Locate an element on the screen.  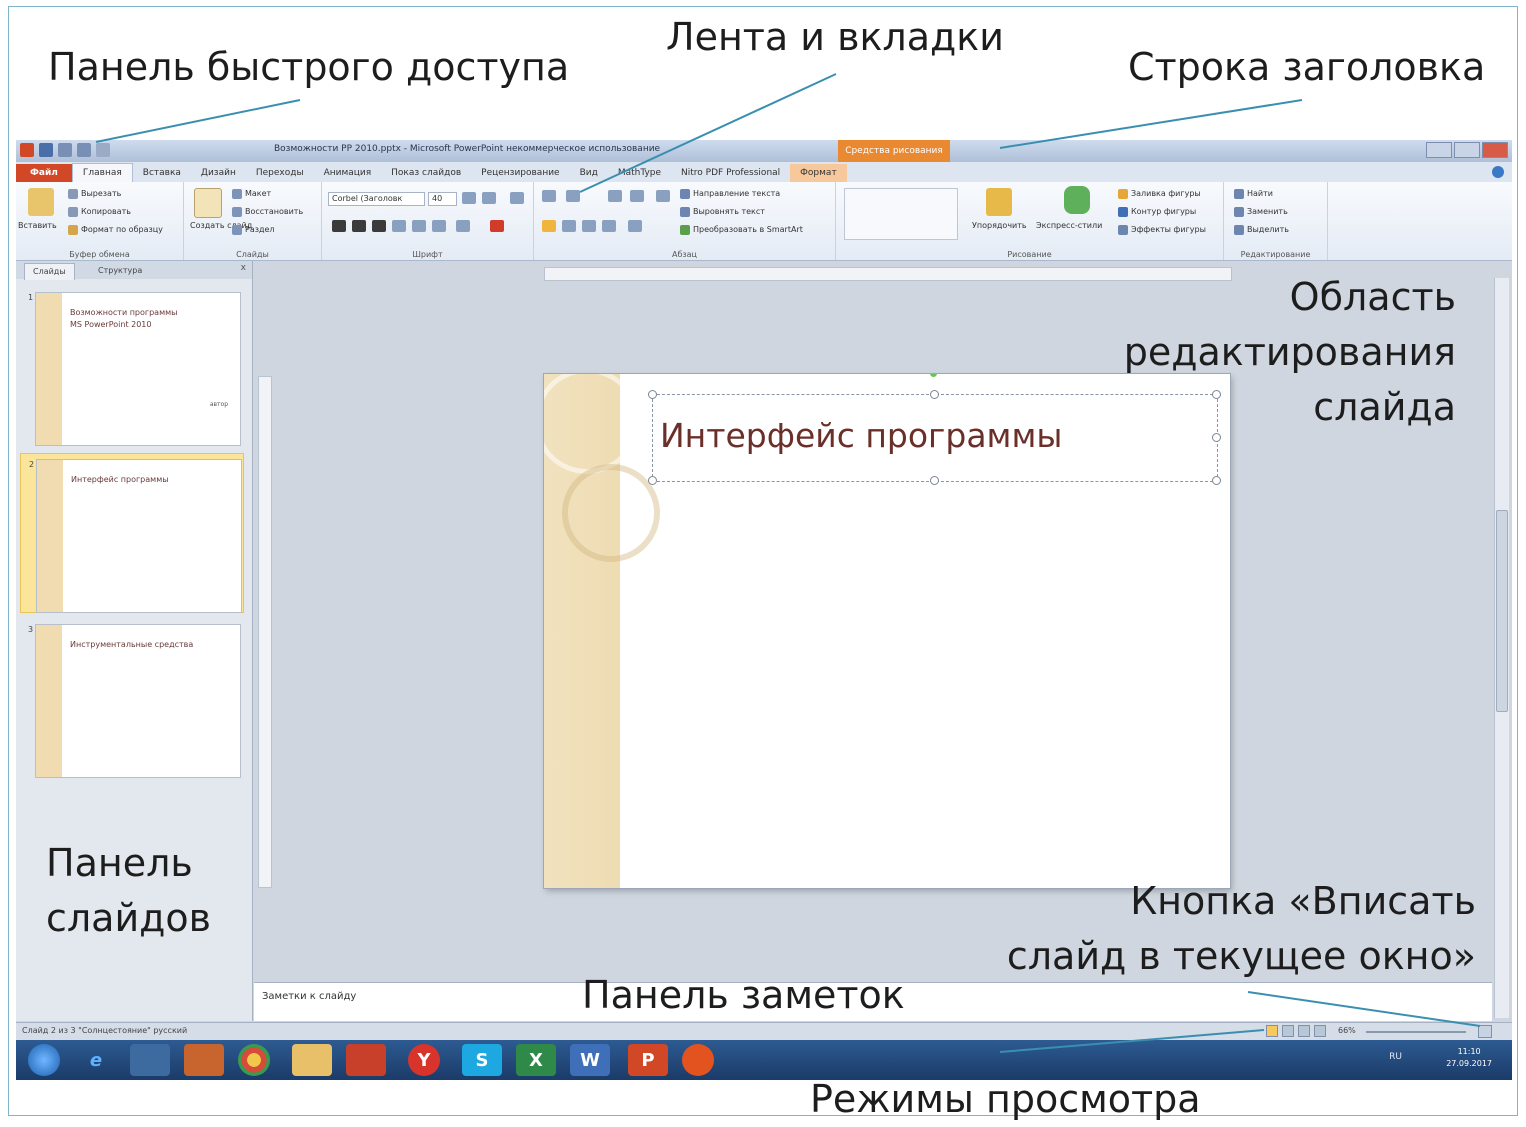
skype-icon: S is located at coordinates (482, 1060).